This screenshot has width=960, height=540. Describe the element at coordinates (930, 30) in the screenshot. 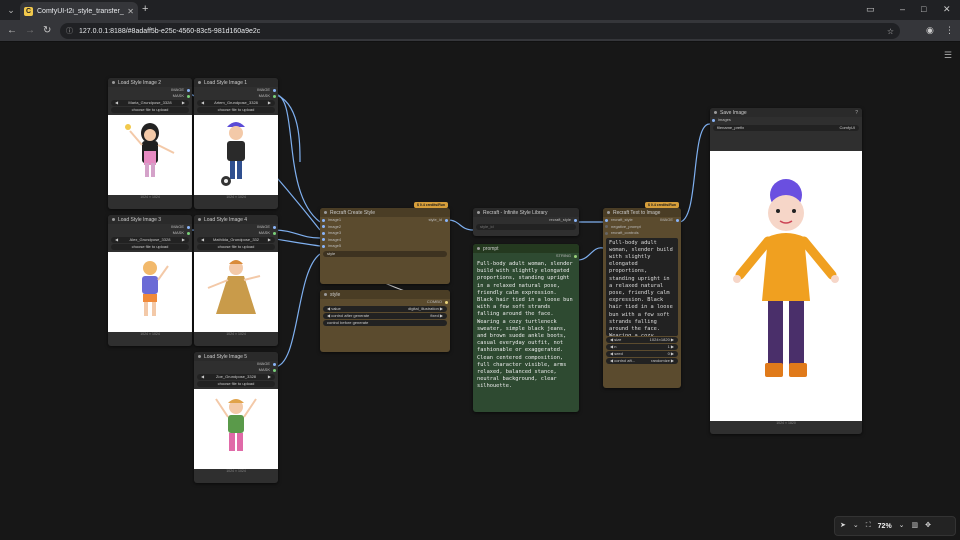

I see `profile-icon: ◉` at that location.